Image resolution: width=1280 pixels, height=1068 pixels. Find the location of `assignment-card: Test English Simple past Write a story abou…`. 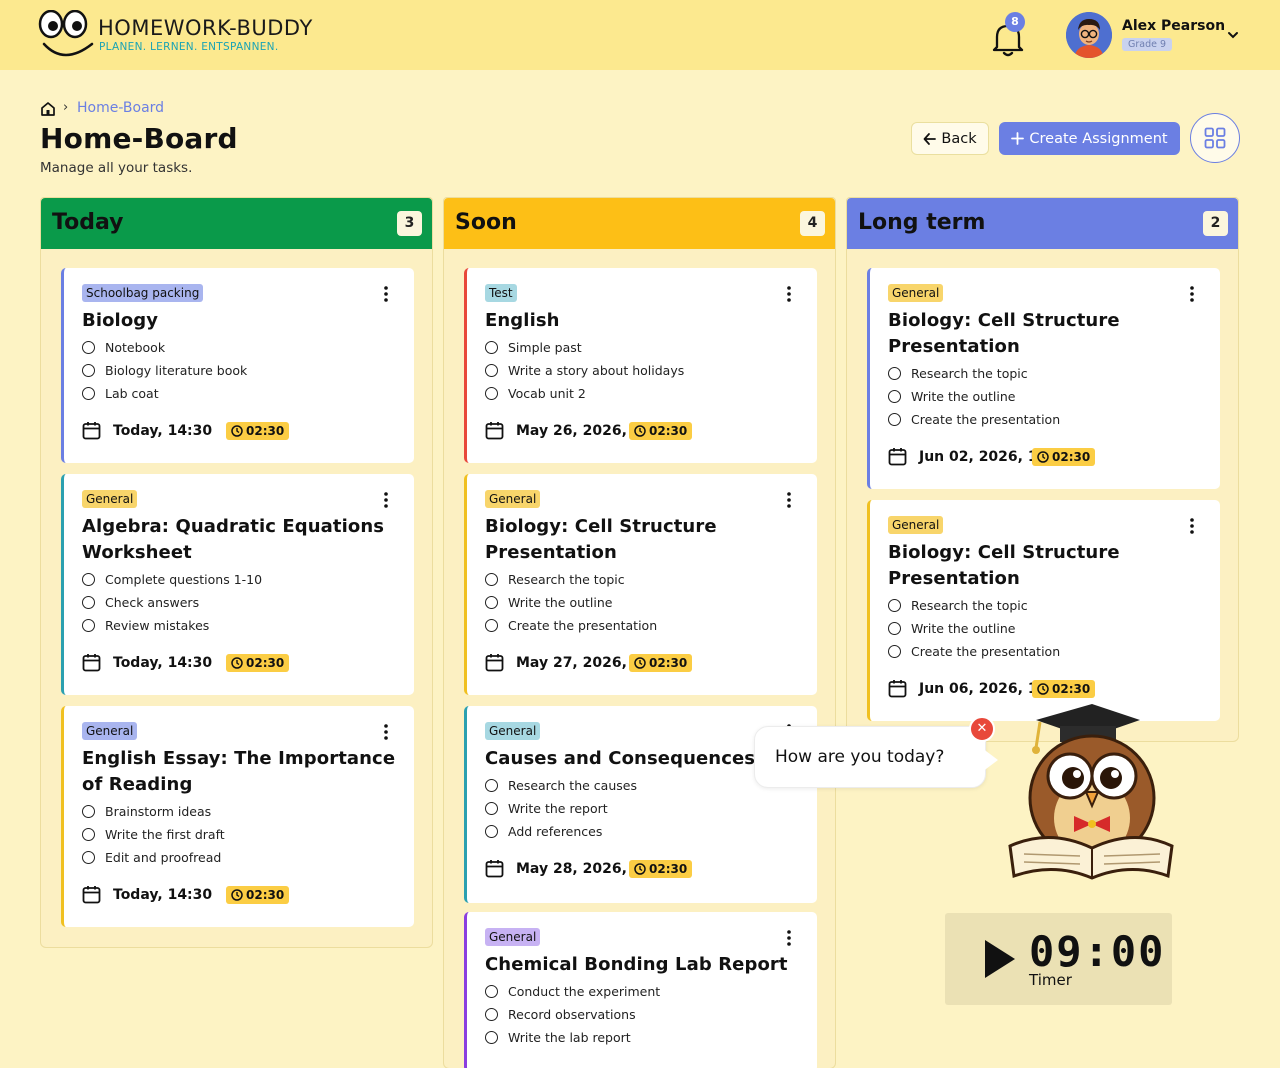

assignment-card: Test English Simple past Write a story abou… is located at coordinates (640, 365).